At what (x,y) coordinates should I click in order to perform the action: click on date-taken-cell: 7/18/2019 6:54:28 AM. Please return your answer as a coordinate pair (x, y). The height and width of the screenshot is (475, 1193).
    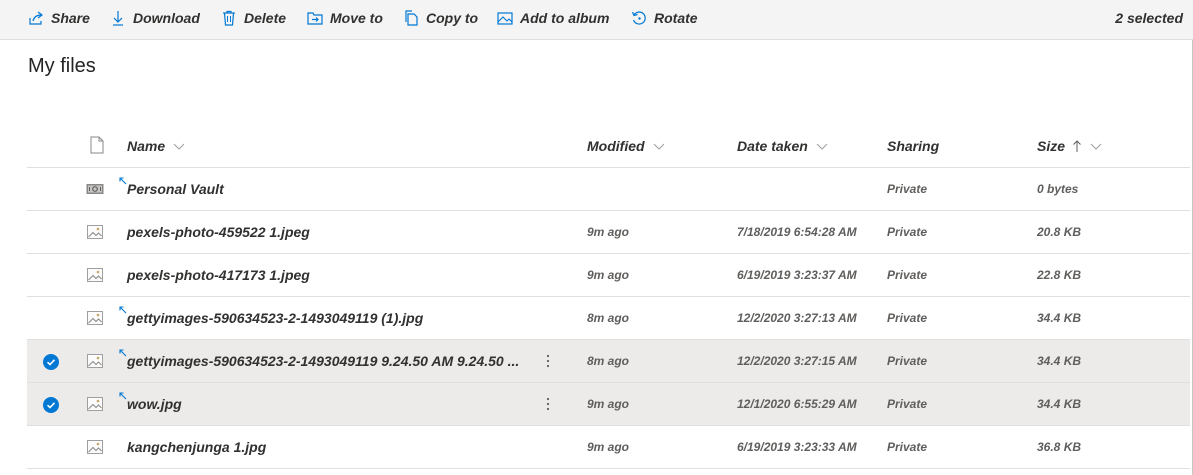
    Looking at the image, I should click on (797, 232).